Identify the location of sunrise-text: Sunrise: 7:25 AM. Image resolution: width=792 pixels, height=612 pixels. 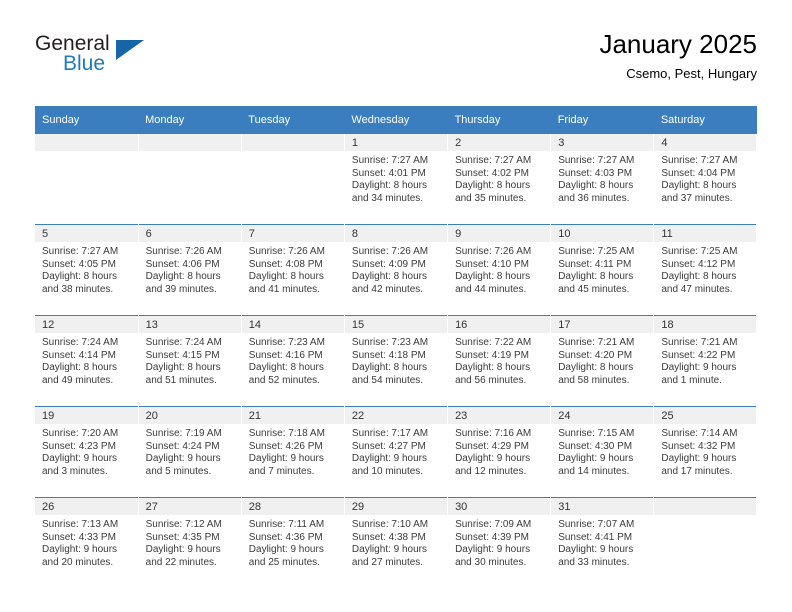
(699, 251).